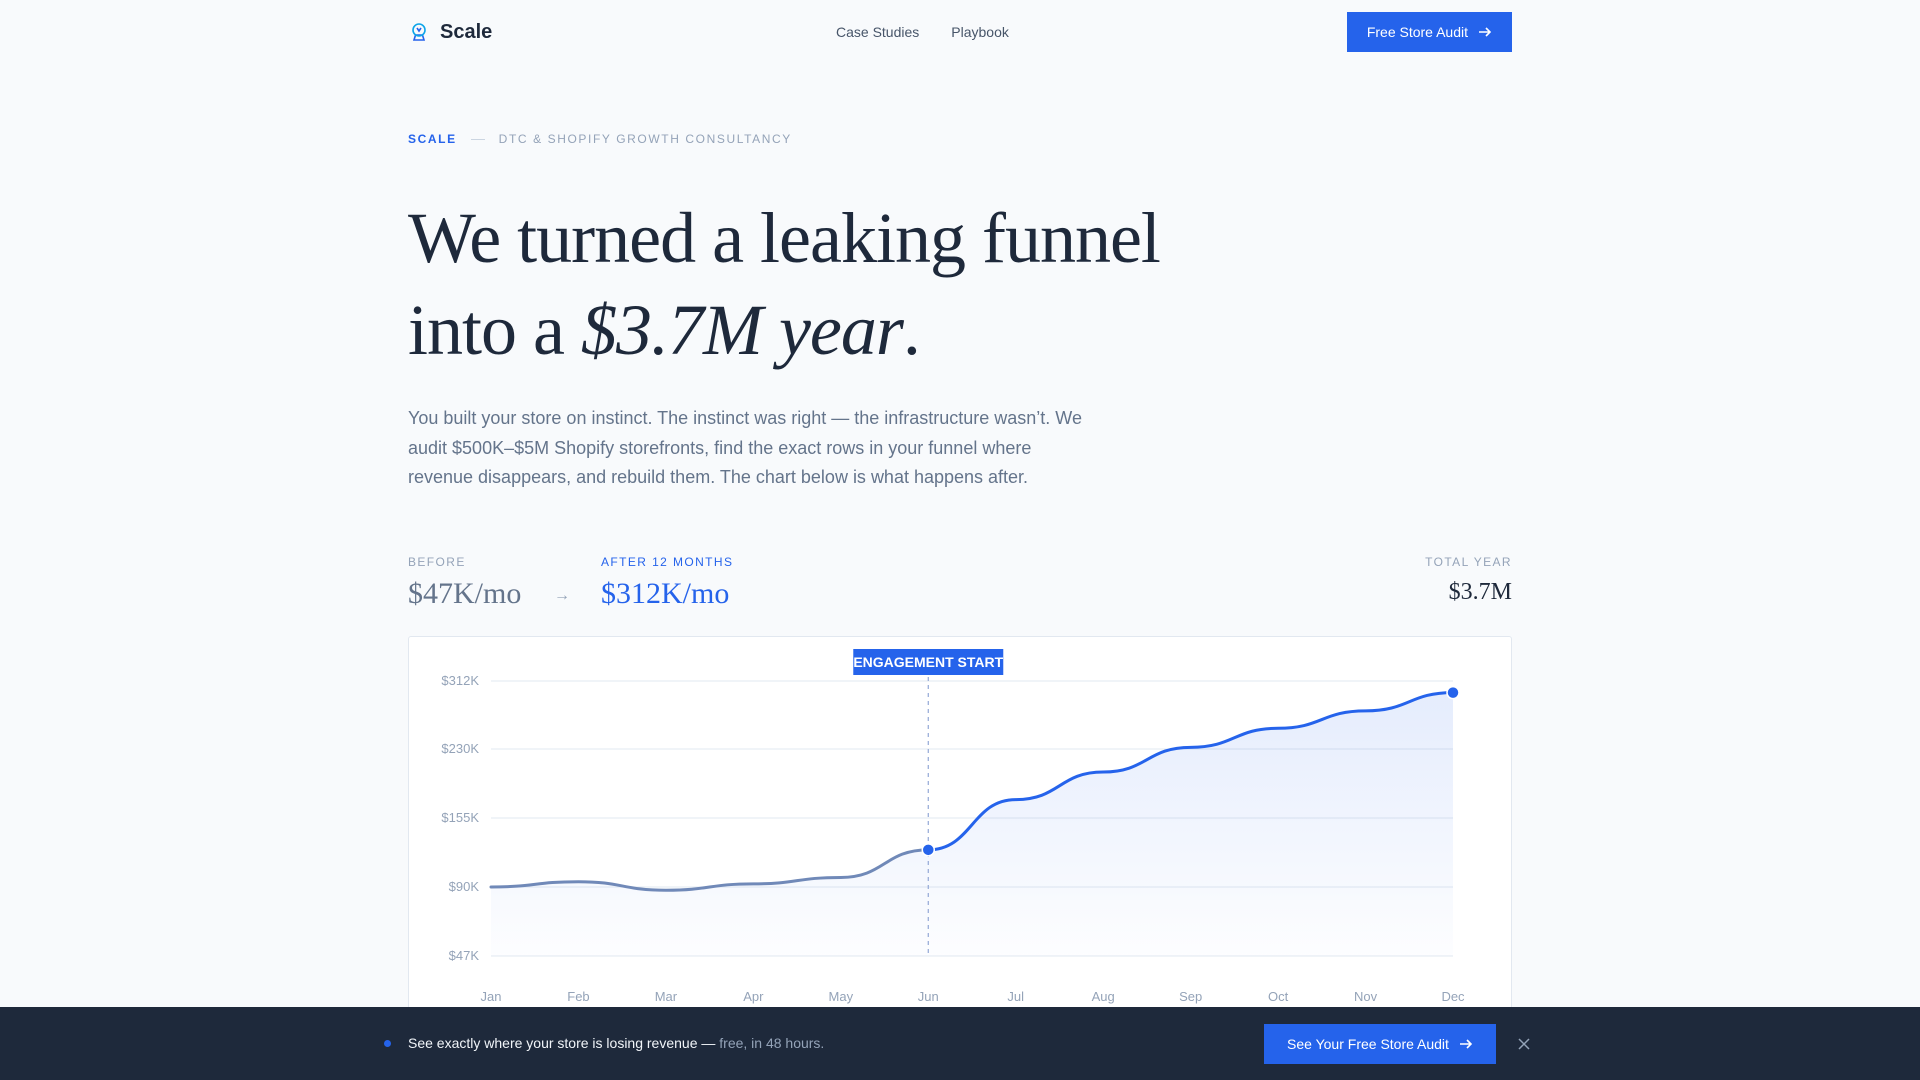 The width and height of the screenshot is (1920, 1080). Describe the element at coordinates (466, 31) in the screenshot. I see `brand-name: Scale` at that location.